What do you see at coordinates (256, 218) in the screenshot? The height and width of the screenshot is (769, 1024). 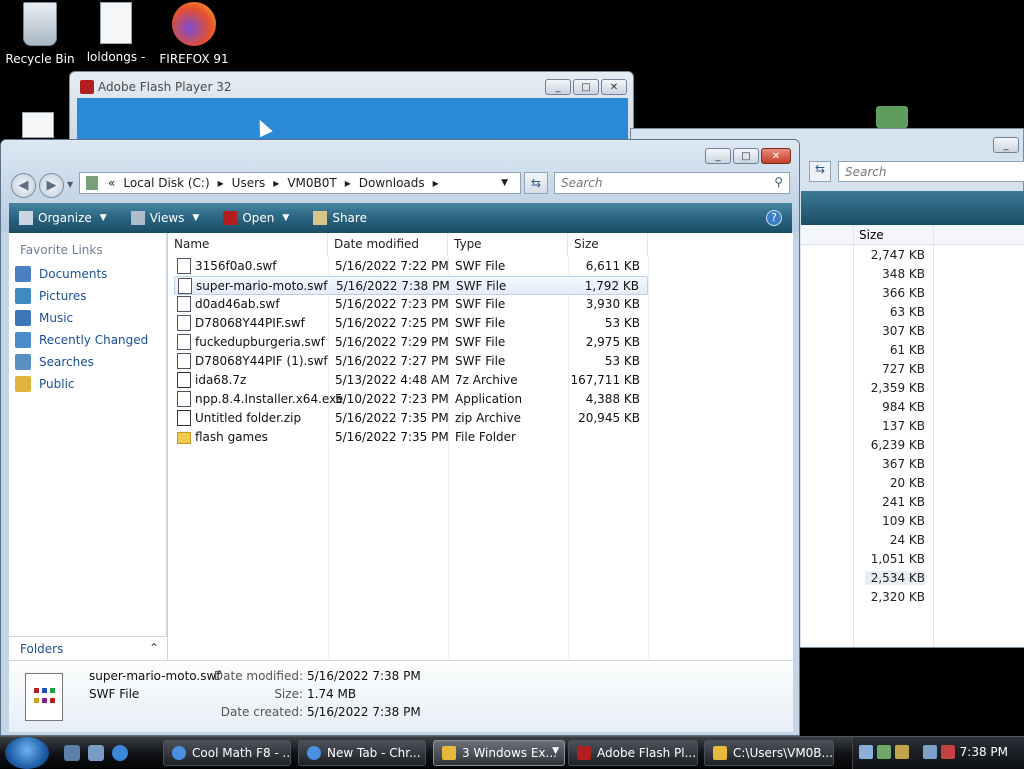 I see `open-button: Open ▼` at bounding box center [256, 218].